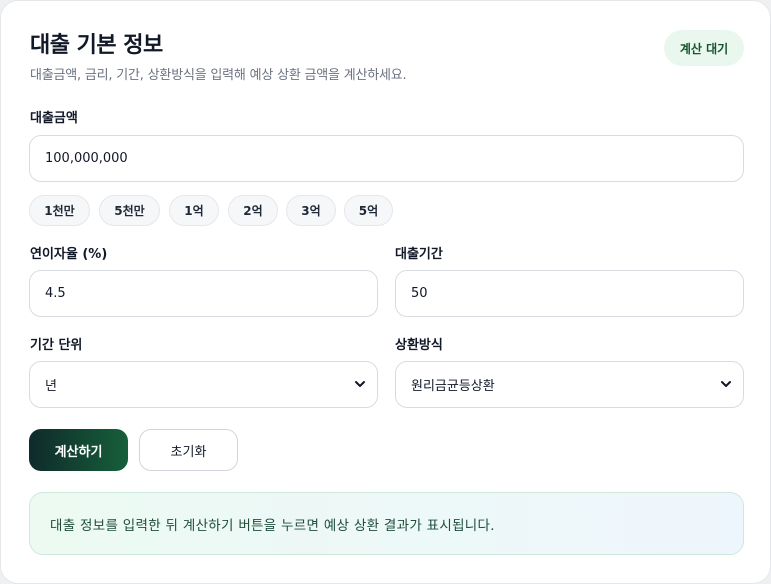 This screenshot has width=771, height=584. Describe the element at coordinates (569, 293) in the screenshot. I see `loan-term-input` at that location.